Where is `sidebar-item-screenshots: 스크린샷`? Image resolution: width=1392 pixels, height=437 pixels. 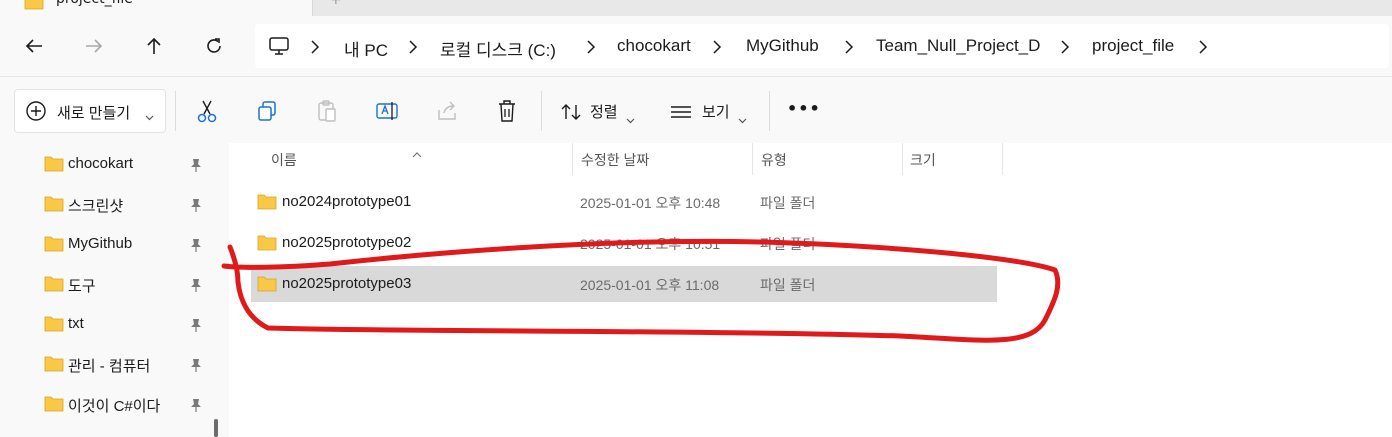 sidebar-item-screenshots: 스크린샷 is located at coordinates (107, 204).